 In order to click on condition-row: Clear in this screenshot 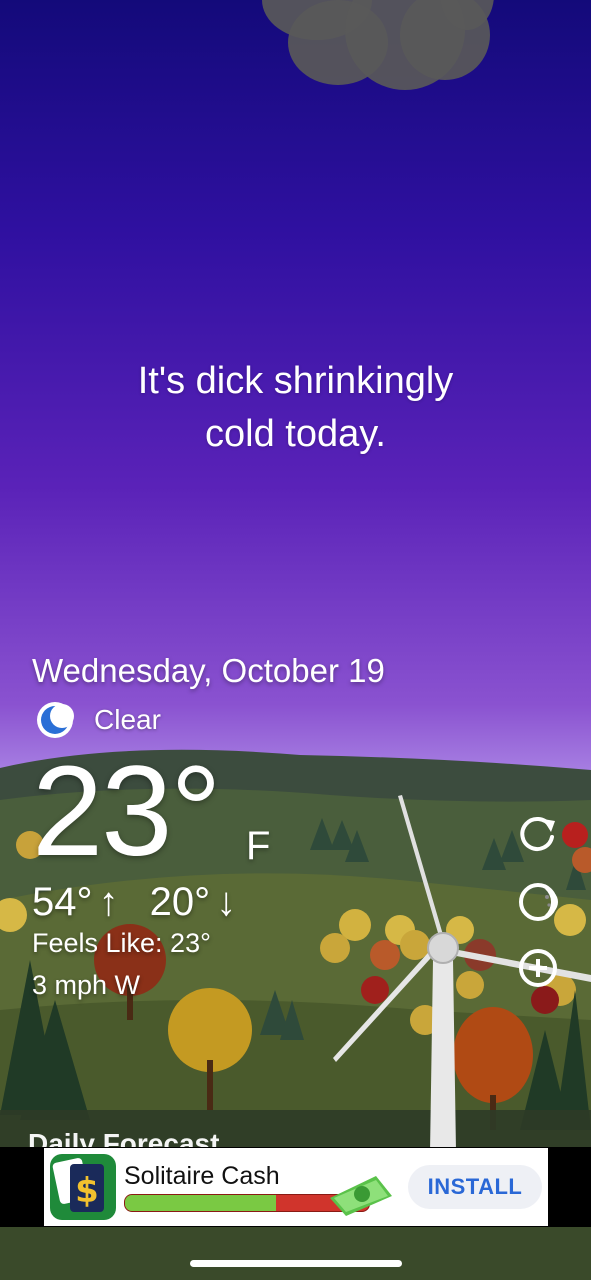, I will do `click(98, 720)`.